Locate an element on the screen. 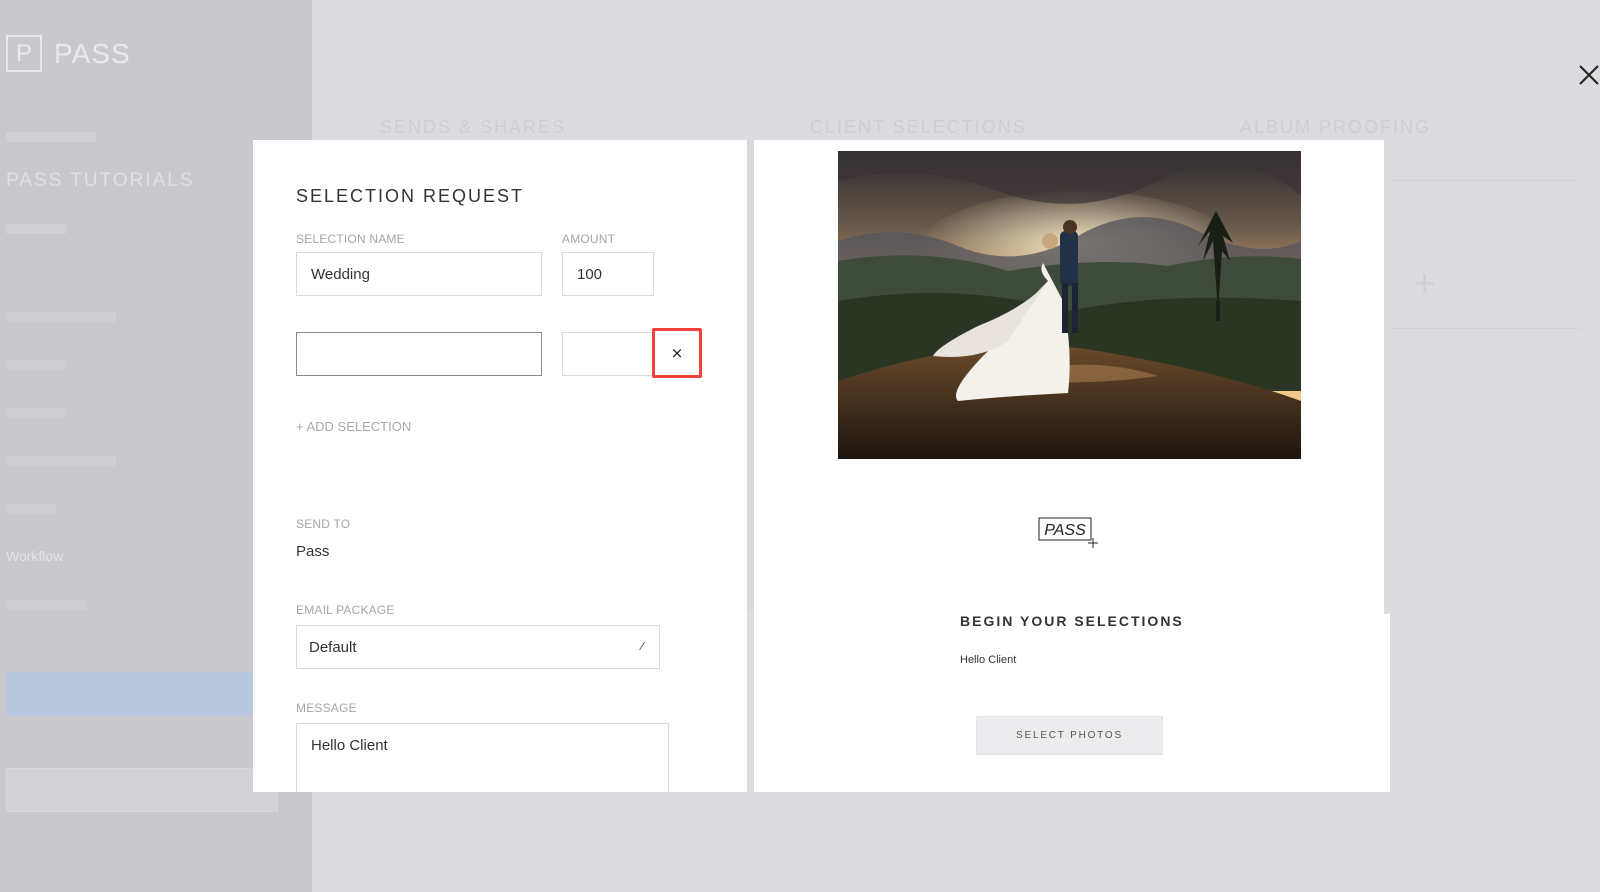 The image size is (1600, 892). tab-album-proofing: ALBUM PROOFING is located at coordinates (1335, 127).